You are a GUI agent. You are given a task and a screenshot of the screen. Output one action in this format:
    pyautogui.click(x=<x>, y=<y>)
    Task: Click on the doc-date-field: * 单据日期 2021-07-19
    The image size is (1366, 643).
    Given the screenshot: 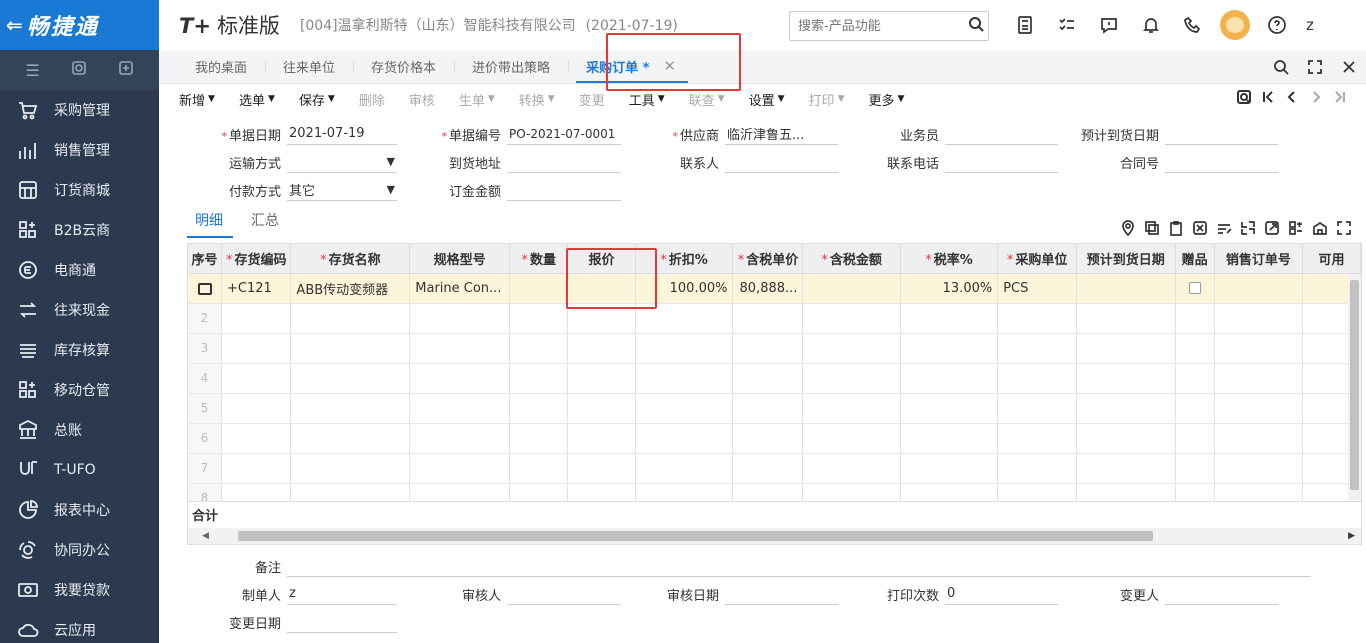 What is the action you would take?
    pyautogui.click(x=307, y=134)
    